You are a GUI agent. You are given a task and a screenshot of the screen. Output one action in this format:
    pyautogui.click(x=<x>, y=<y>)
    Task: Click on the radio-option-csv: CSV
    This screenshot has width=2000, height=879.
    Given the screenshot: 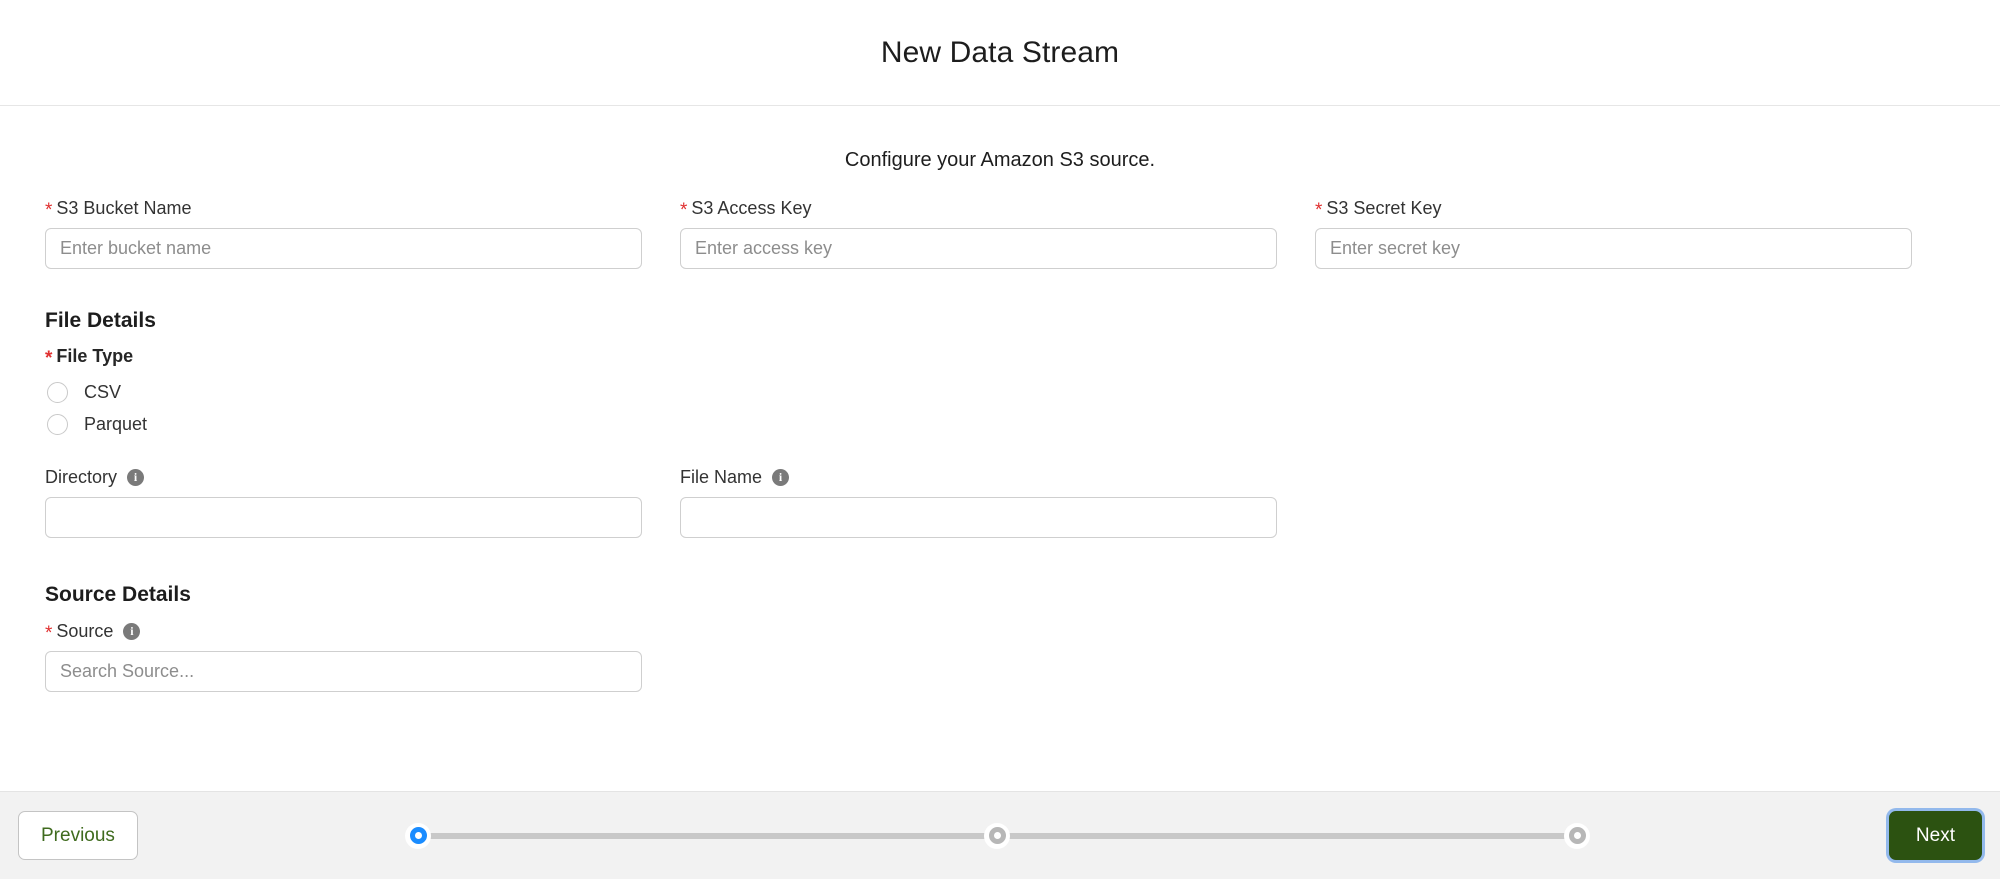 What is the action you would take?
    pyautogui.click(x=1000, y=392)
    